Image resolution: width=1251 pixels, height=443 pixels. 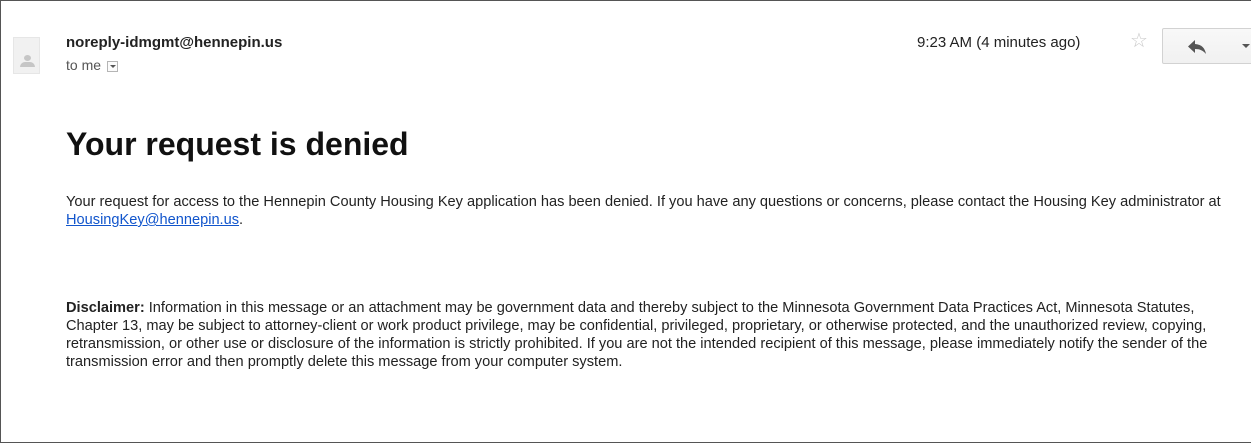 What do you see at coordinates (84, 65) in the screenshot?
I see `recipient-label: to me` at bounding box center [84, 65].